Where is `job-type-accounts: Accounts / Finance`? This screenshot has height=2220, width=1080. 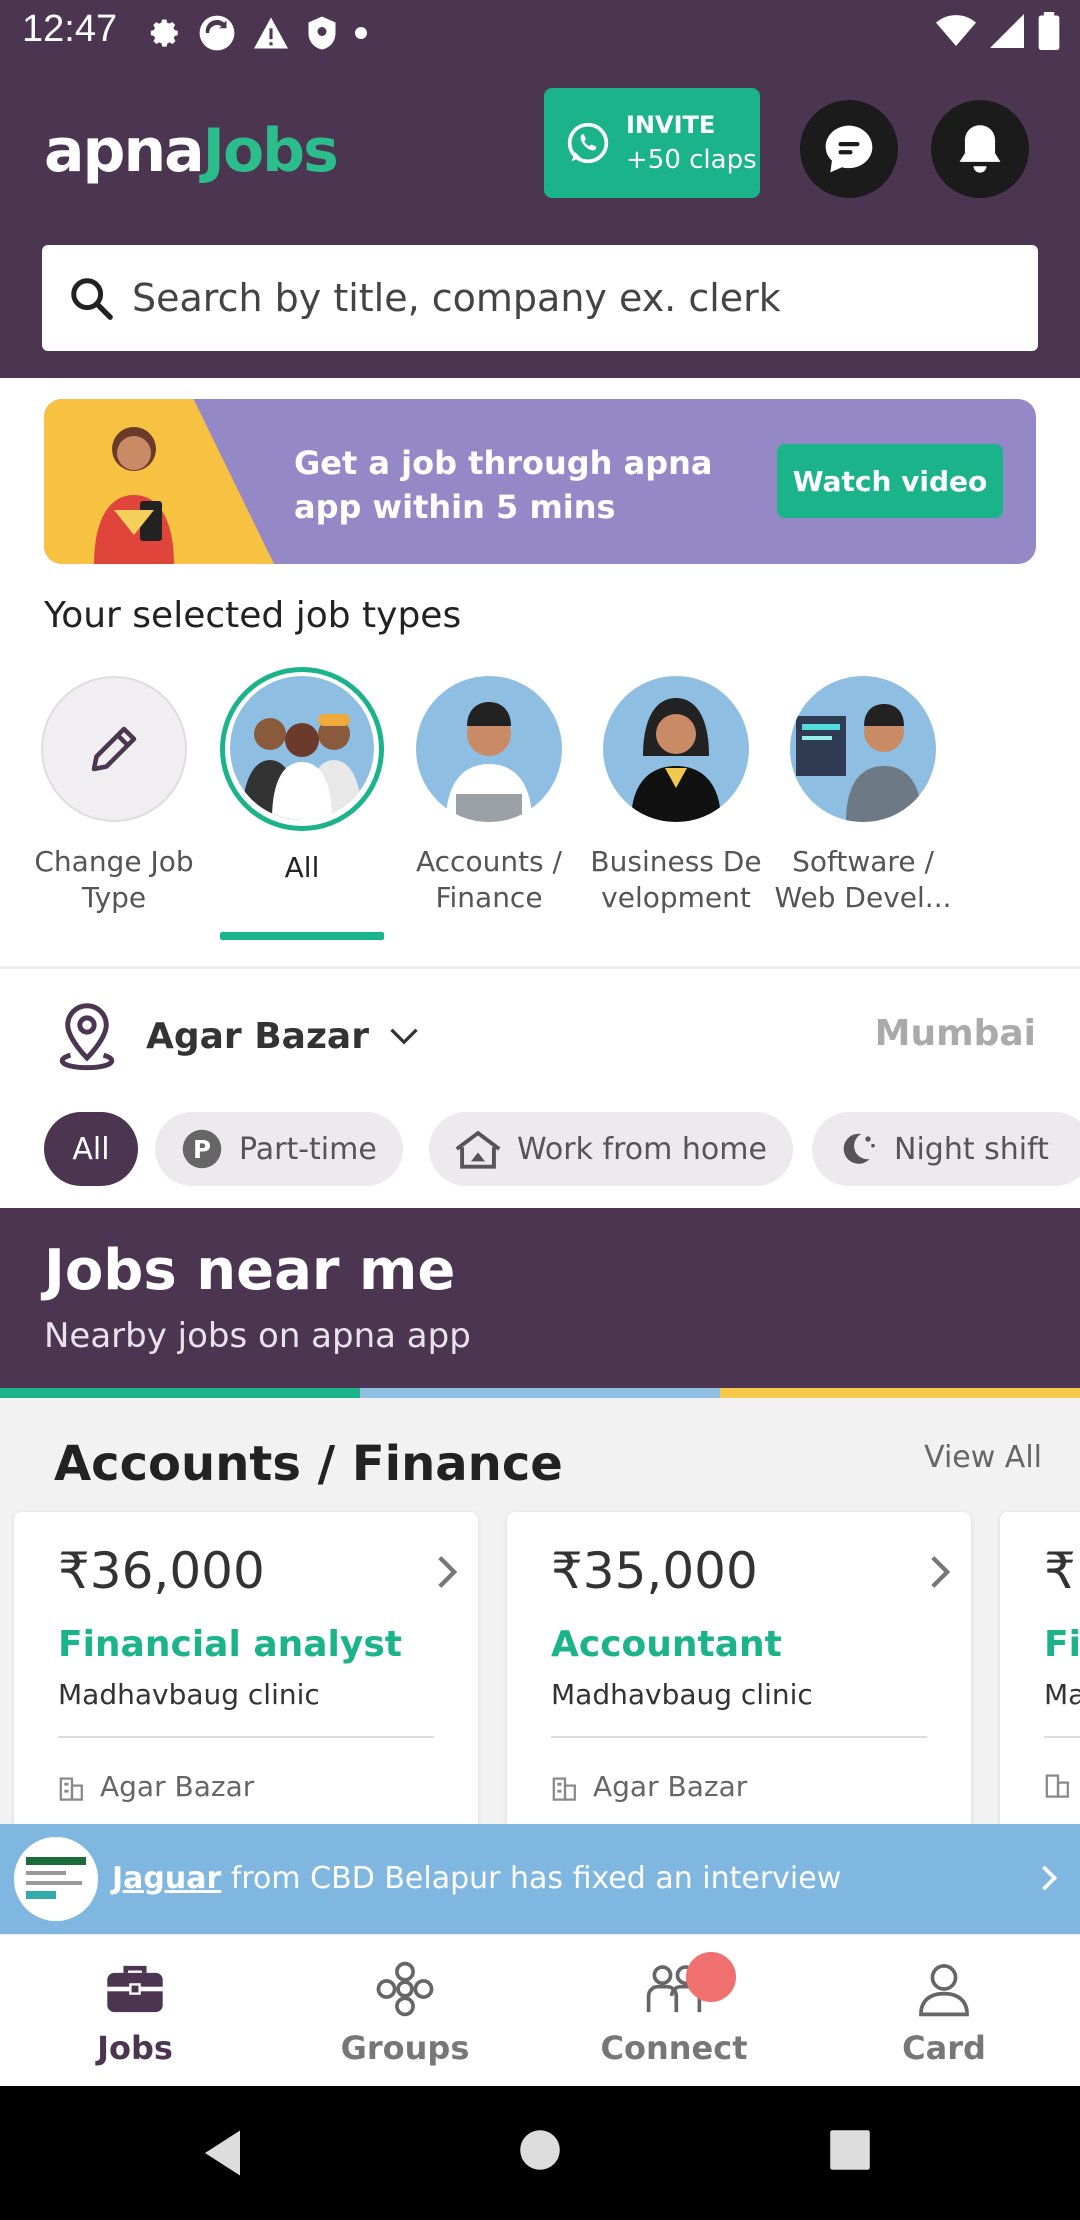
job-type-accounts: Accounts / Finance is located at coordinates (489, 796).